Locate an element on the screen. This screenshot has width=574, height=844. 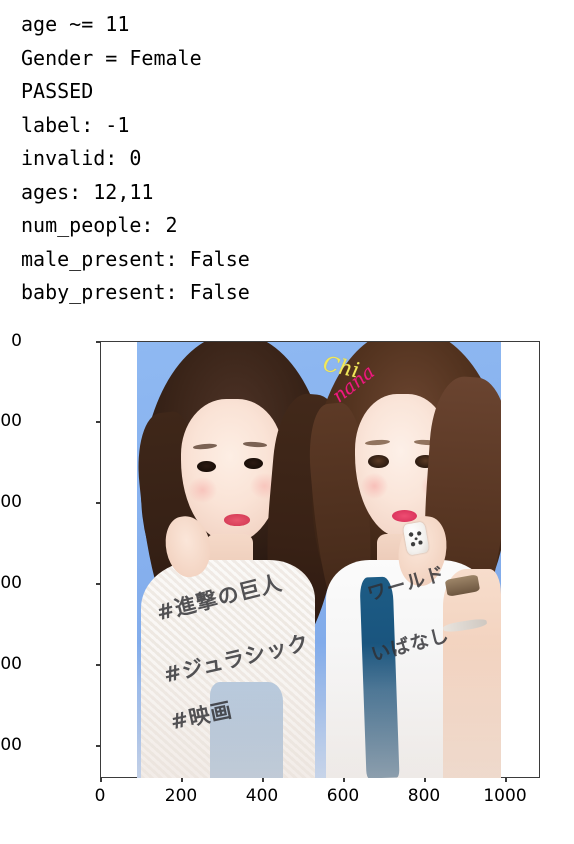
person-right-cheek is located at coordinates (374, 485).